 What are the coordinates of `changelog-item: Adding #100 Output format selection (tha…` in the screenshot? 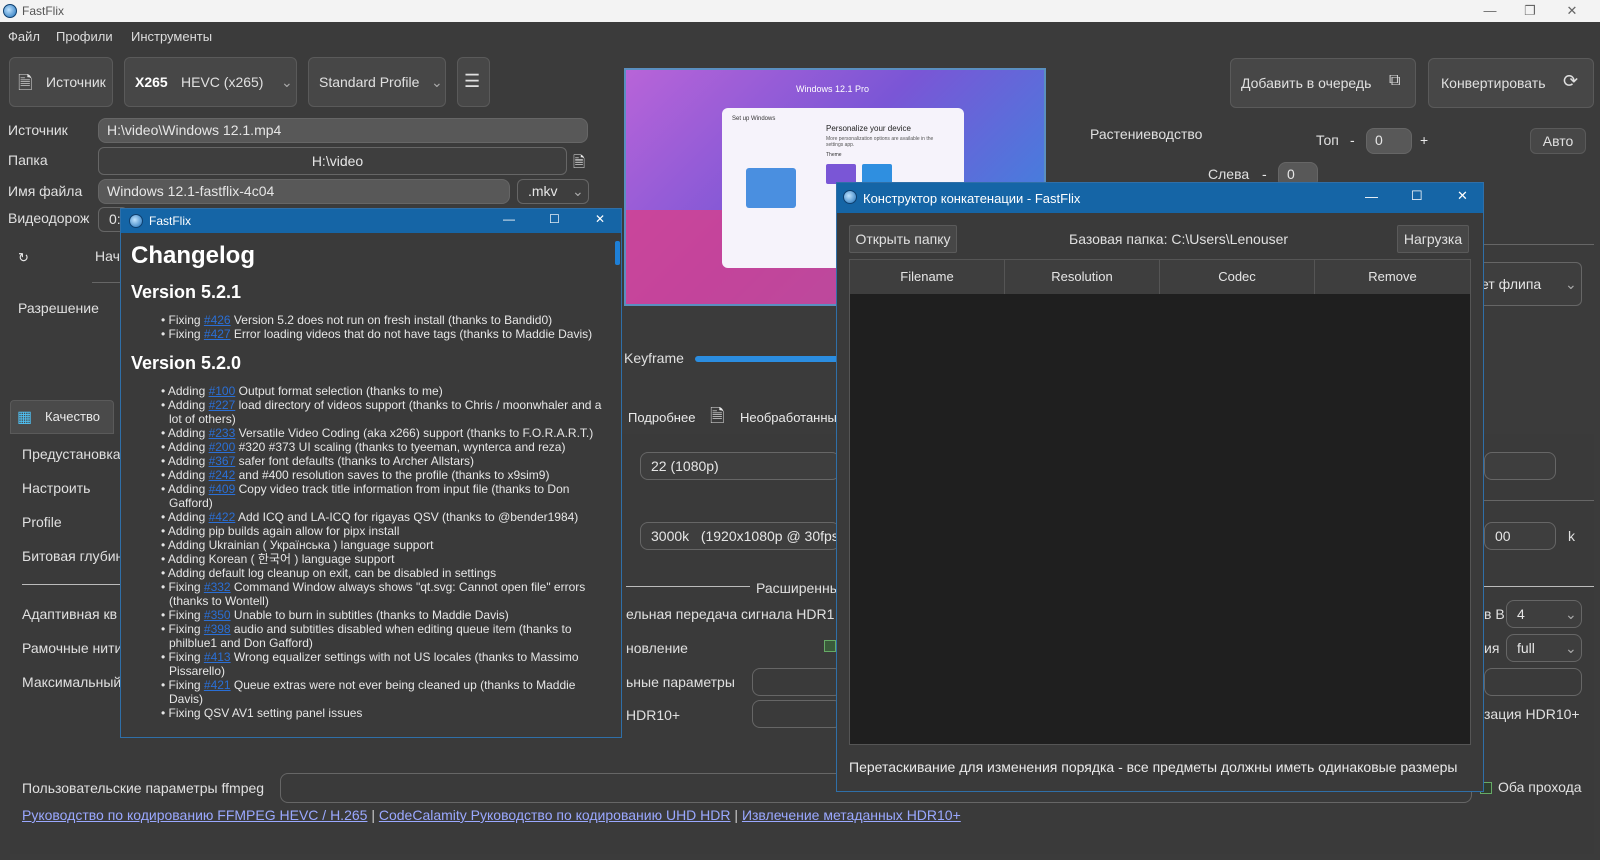 It's located at (383, 391).